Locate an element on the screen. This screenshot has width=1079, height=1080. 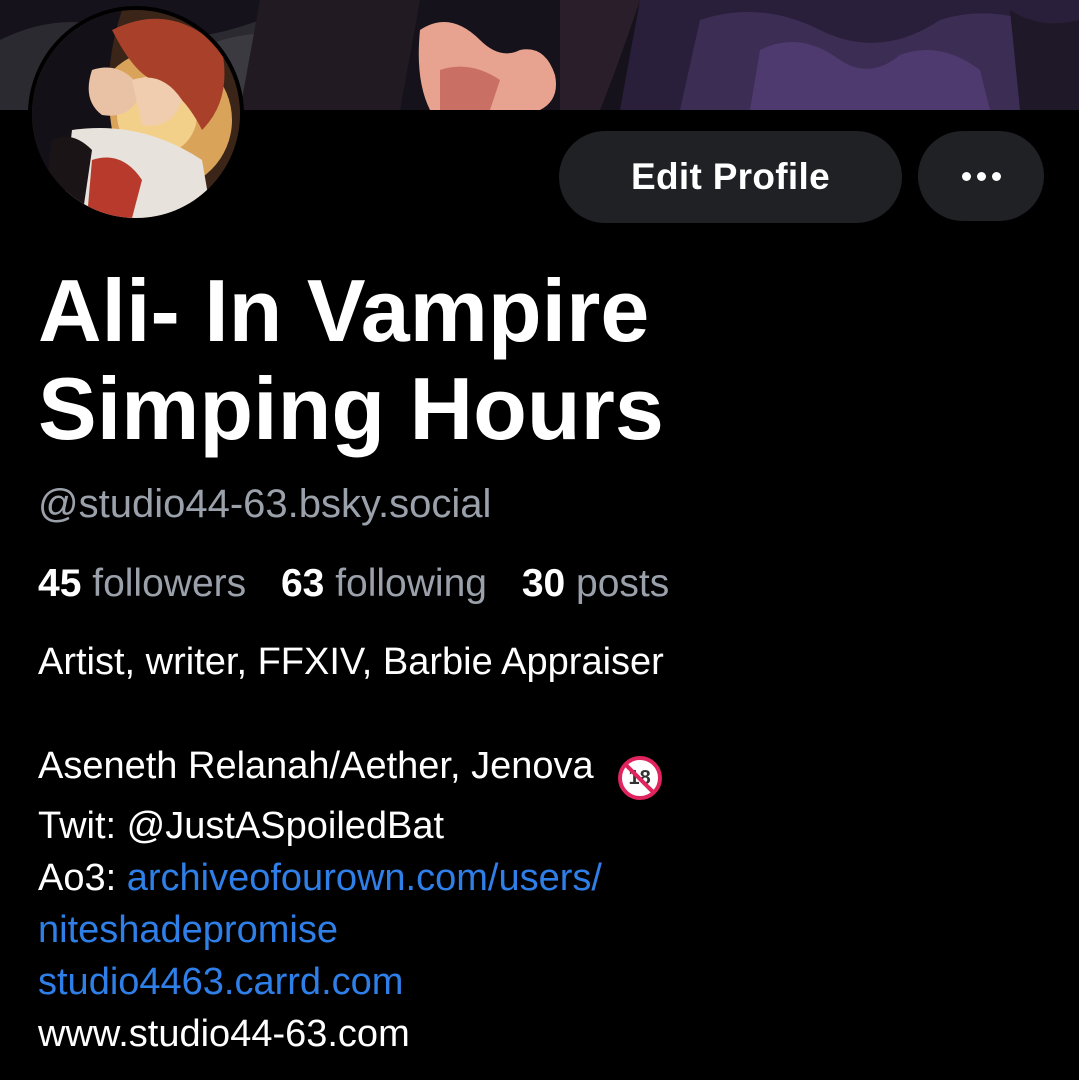
display-name-line-1: Ali- In Vampire is located at coordinates (344, 310).